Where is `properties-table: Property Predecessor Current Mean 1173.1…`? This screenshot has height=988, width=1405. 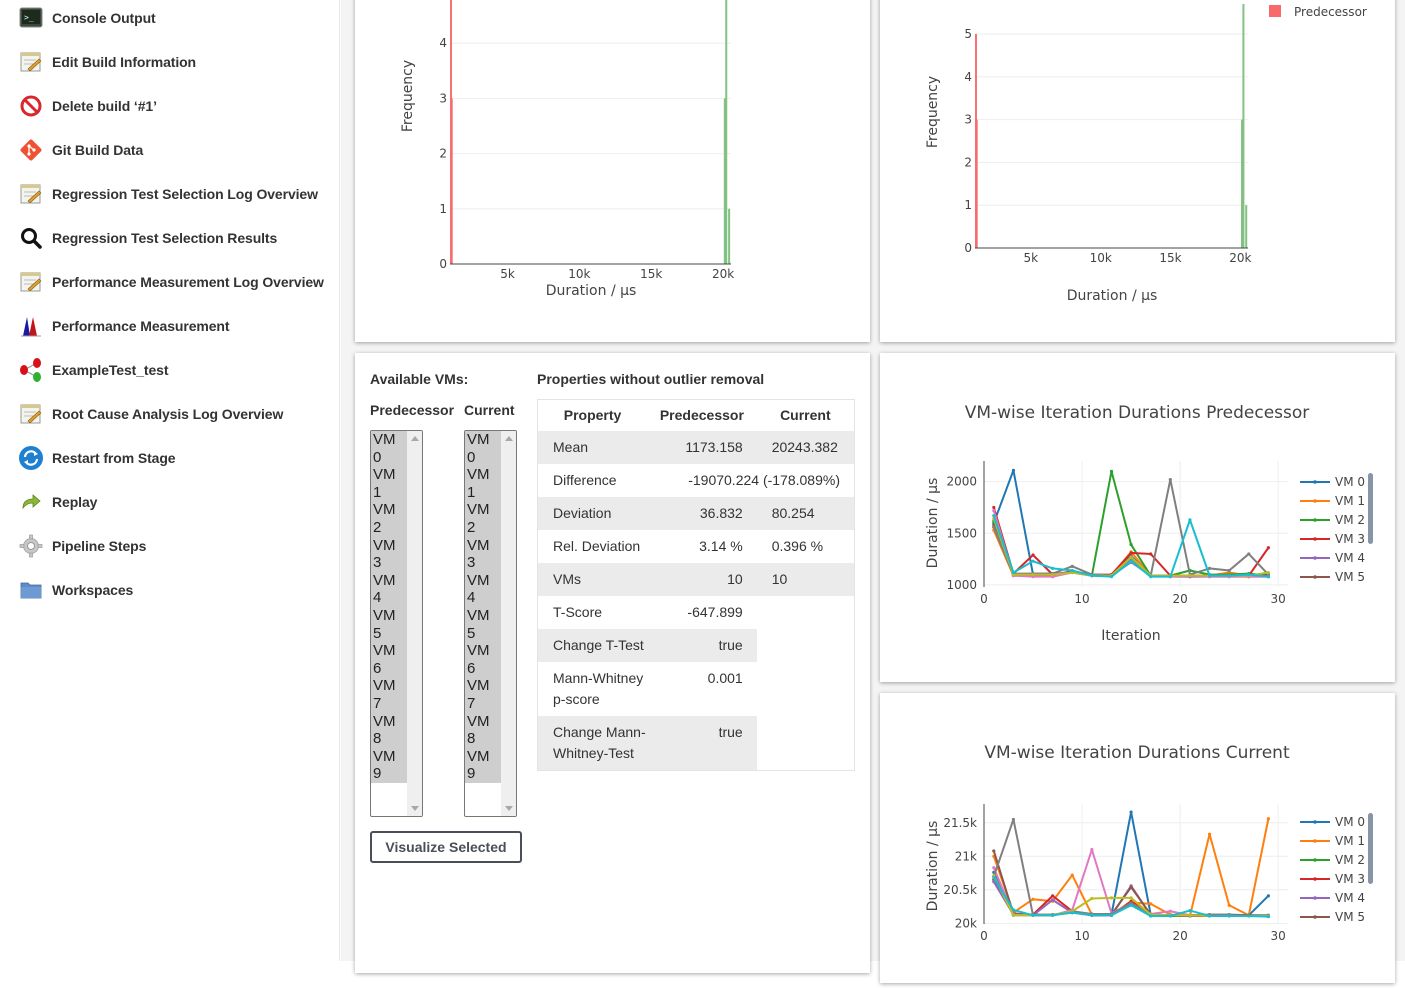
properties-table: Property Predecessor Current Mean 1173.1… is located at coordinates (696, 585).